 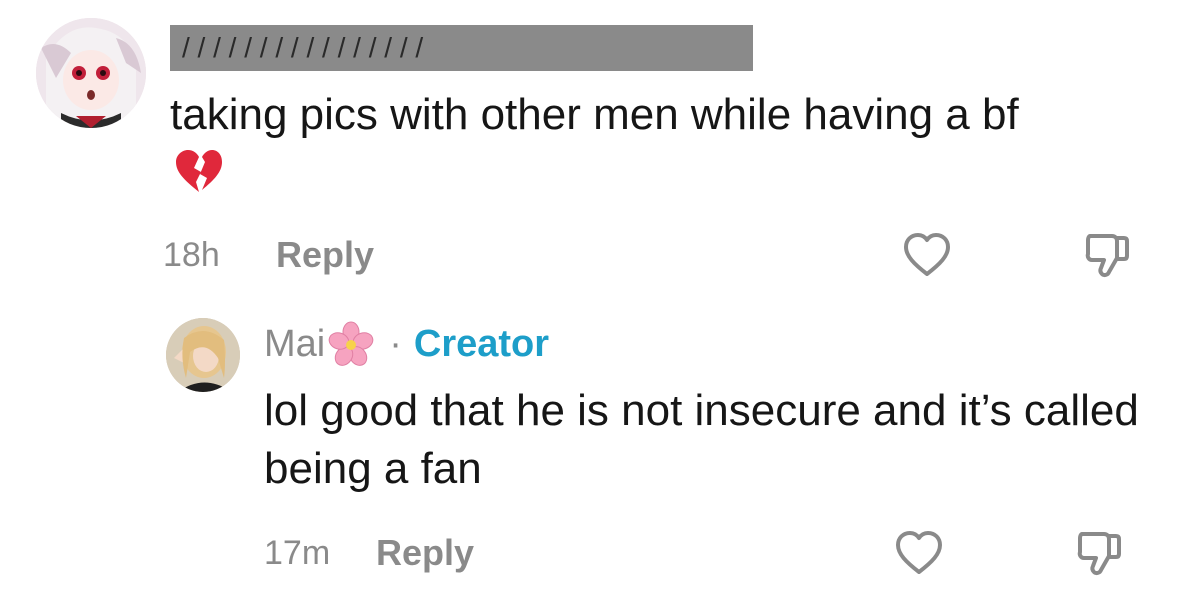 I want to click on broken-heart-icon, so click(x=199, y=171).